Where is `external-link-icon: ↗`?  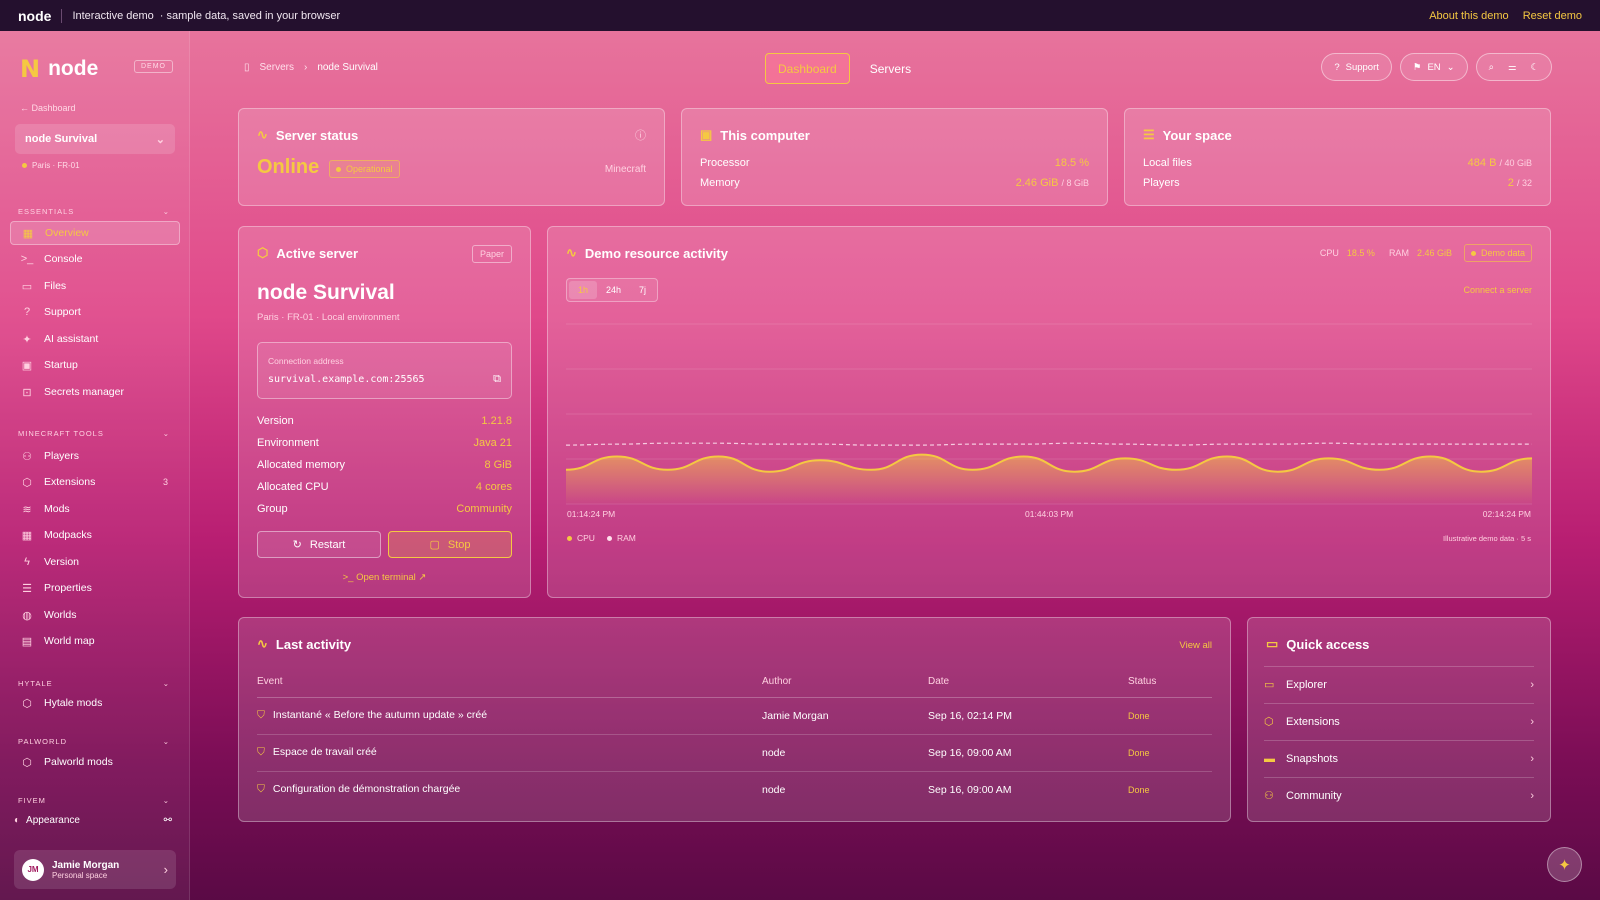
external-link-icon: ↗ is located at coordinates (421, 577).